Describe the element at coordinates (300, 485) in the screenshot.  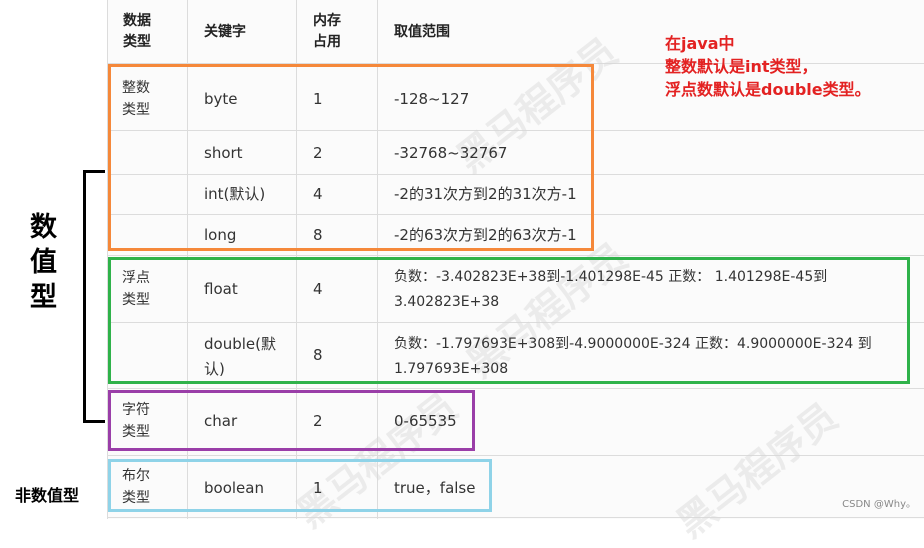
I see `boolean-type-highlight-box` at that location.